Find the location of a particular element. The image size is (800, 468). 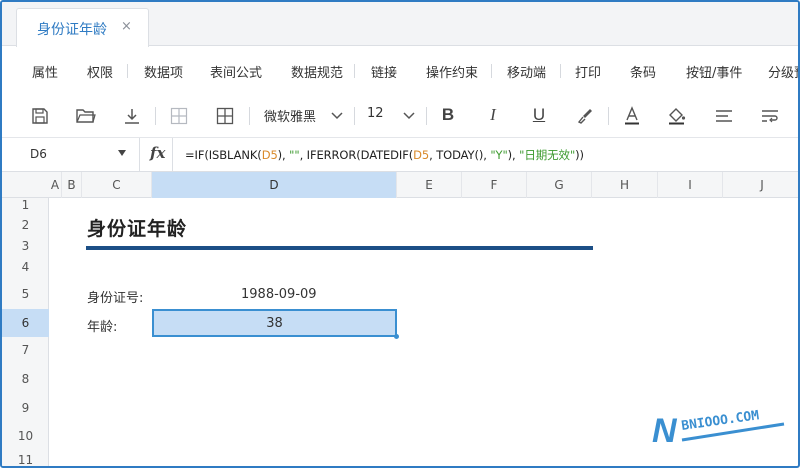

wrap-text-icon is located at coordinates (770, 116).